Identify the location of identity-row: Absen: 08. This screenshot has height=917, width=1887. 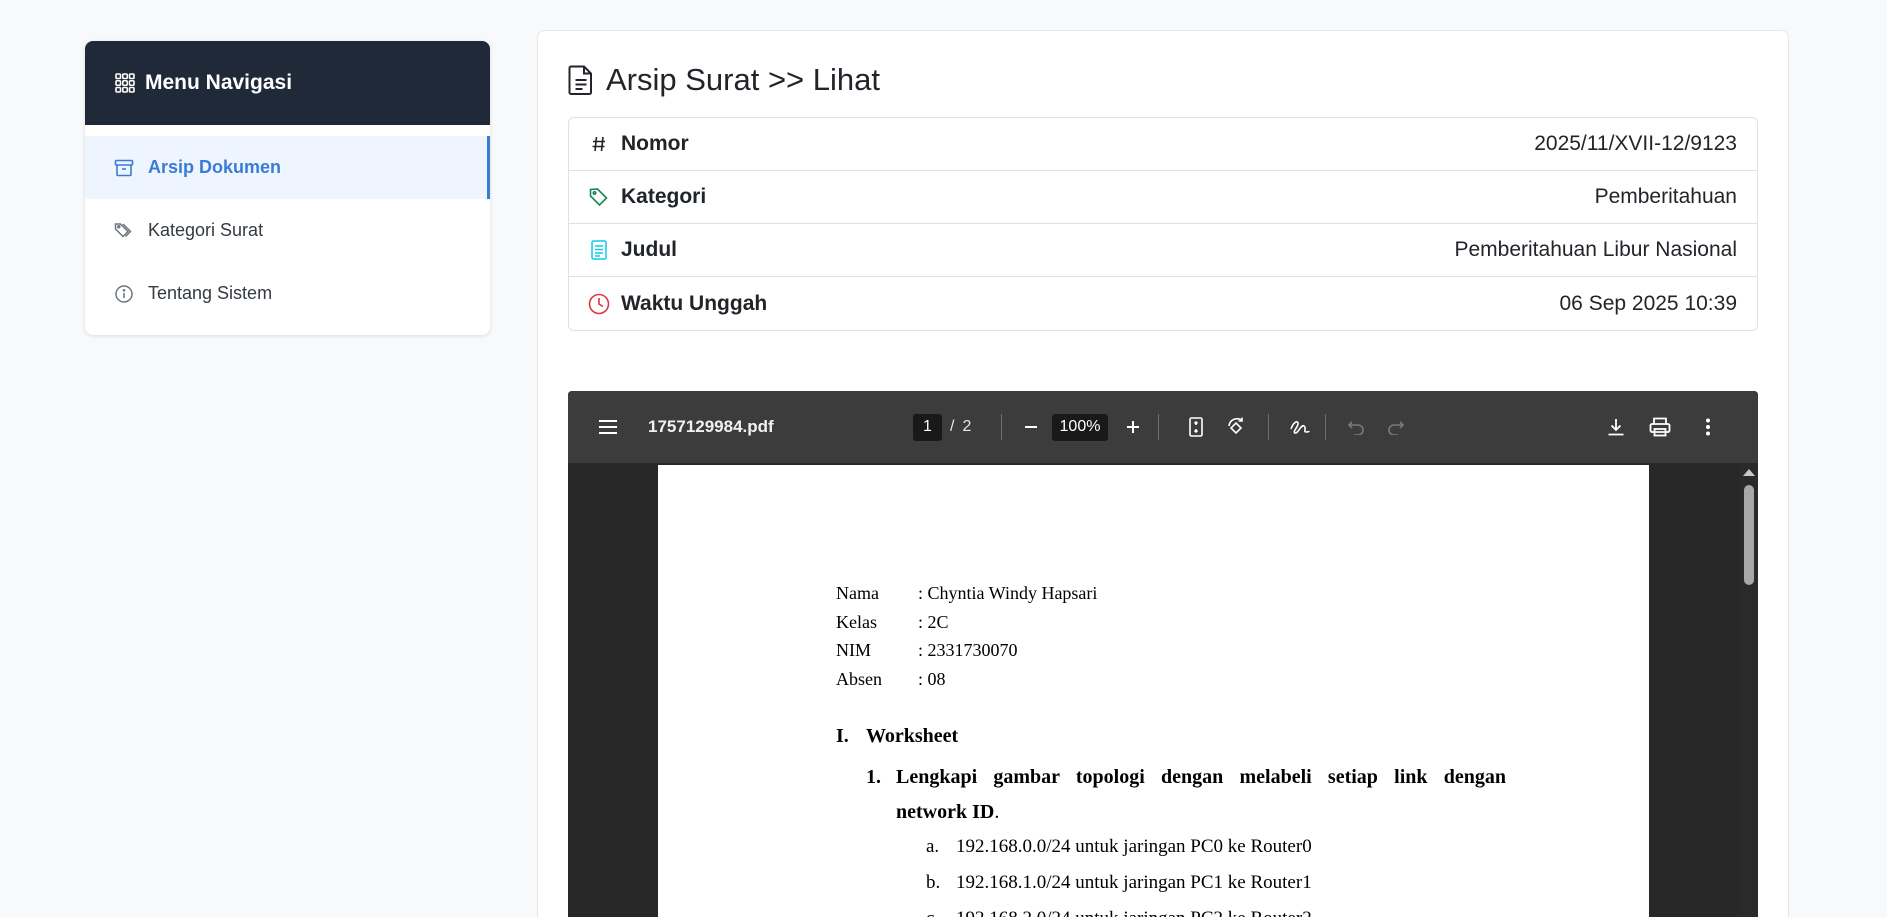
(891, 679).